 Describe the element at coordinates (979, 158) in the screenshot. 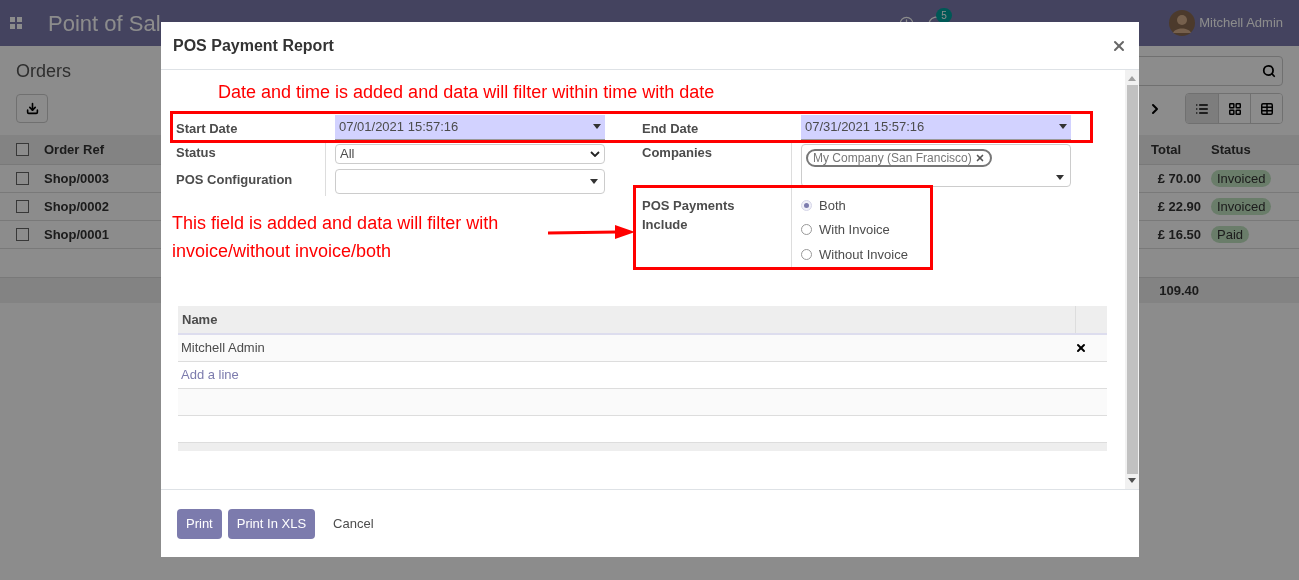

I see `remove-icon` at that location.